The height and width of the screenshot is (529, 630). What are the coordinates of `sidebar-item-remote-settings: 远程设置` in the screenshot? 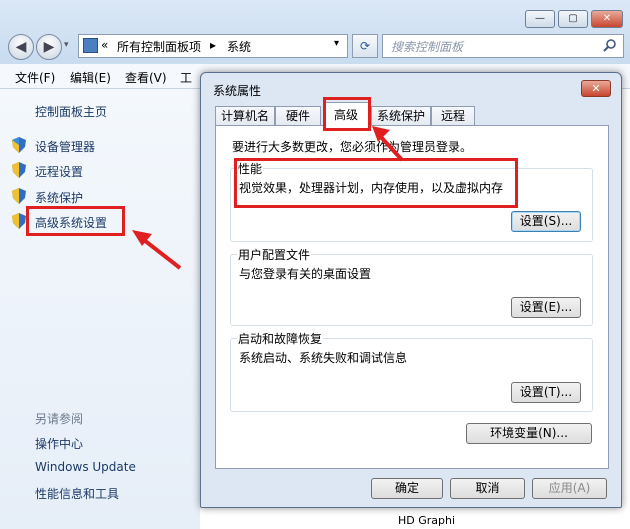 It's located at (59, 171).